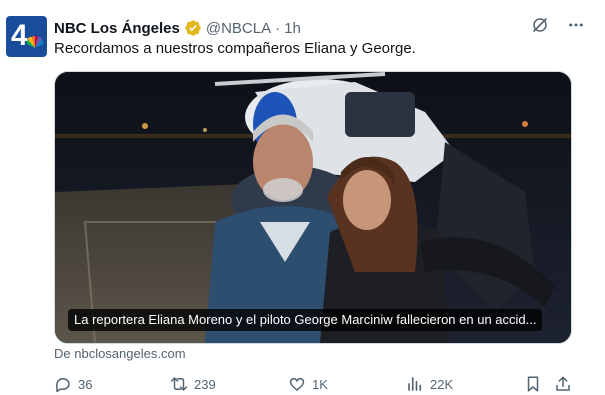 Image resolution: width=605 pixels, height=395 pixels. What do you see at coordinates (179, 384) in the screenshot?
I see `repost-icon` at bounding box center [179, 384].